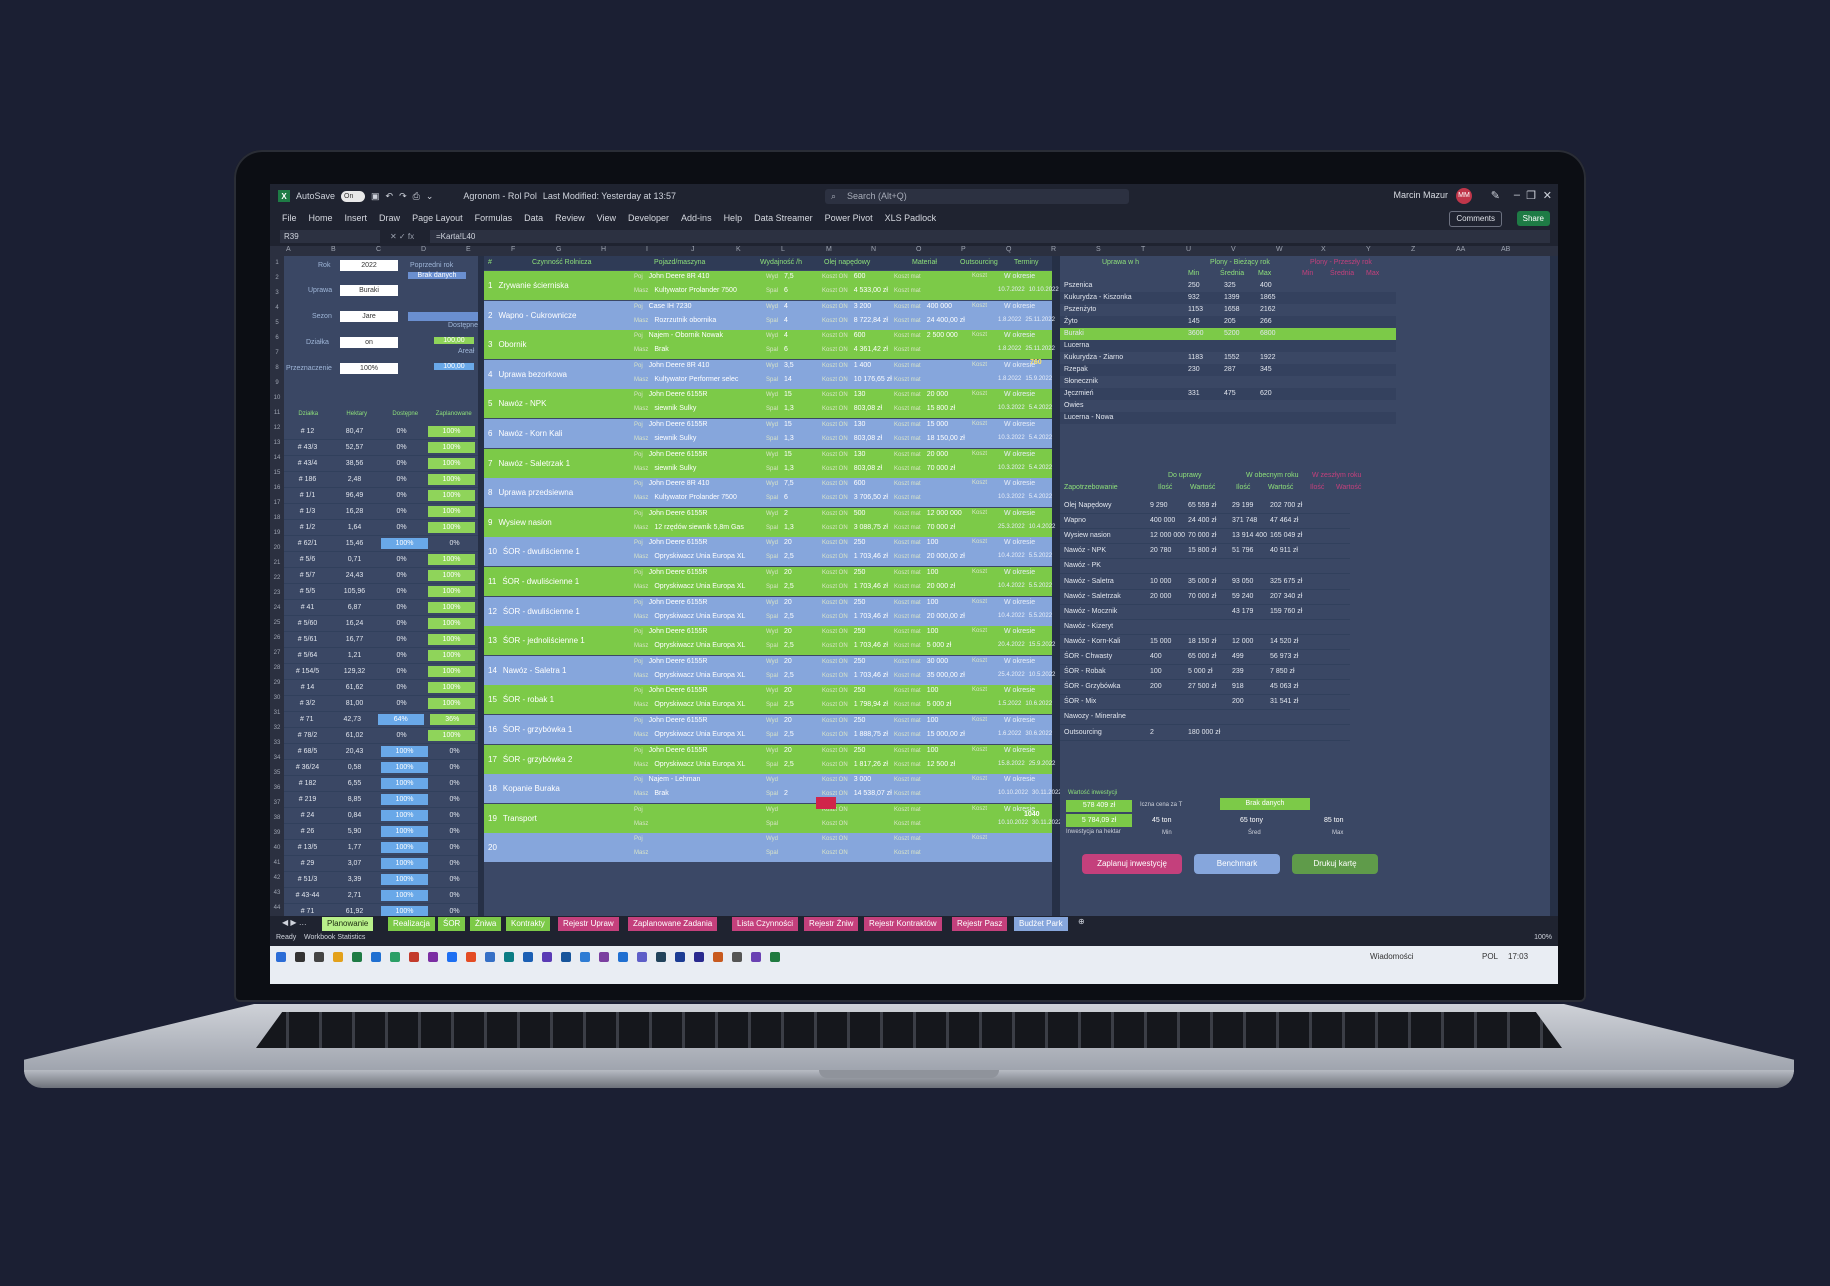 Image resolution: width=1830 pixels, height=1286 pixels. What do you see at coordinates (381, 848) in the screenshot?
I see `plot-row: # 13/5 1,77 100% 0%` at bounding box center [381, 848].